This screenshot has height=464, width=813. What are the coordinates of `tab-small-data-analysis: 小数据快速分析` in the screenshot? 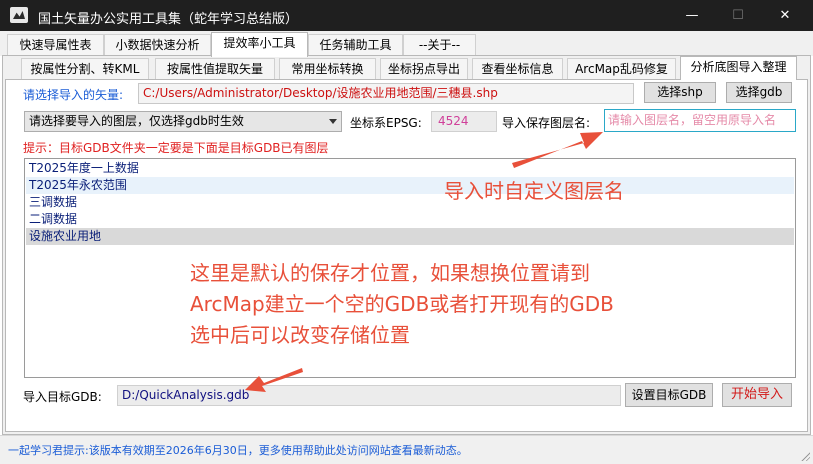 It's located at (157, 45).